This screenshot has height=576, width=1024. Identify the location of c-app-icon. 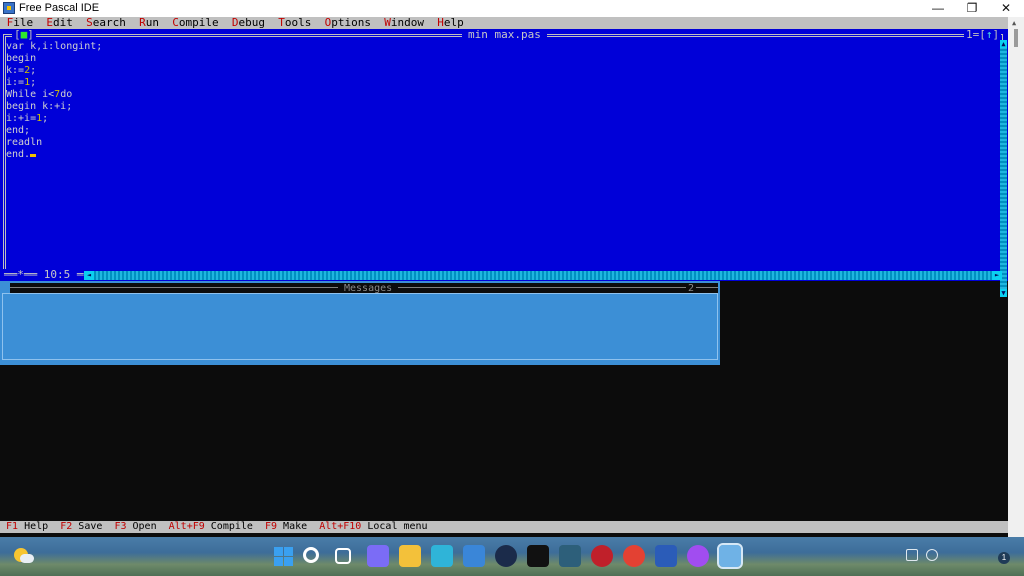
(506, 556).